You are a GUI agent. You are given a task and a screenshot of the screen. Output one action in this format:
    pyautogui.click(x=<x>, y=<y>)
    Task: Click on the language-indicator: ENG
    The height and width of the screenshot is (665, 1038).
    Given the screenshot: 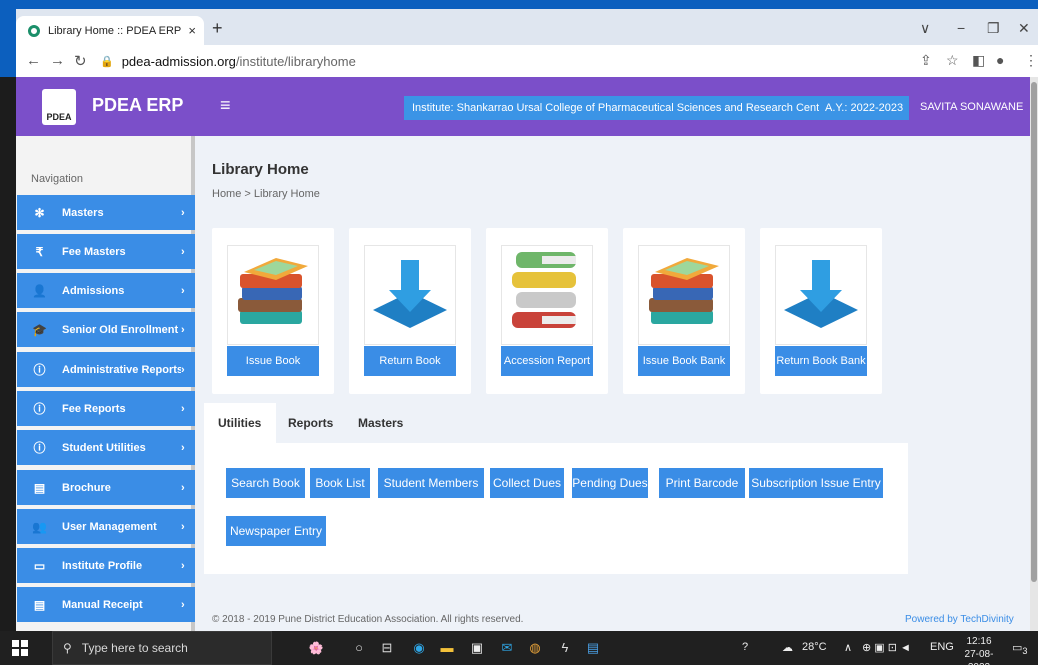 What is the action you would take?
    pyautogui.click(x=942, y=647)
    